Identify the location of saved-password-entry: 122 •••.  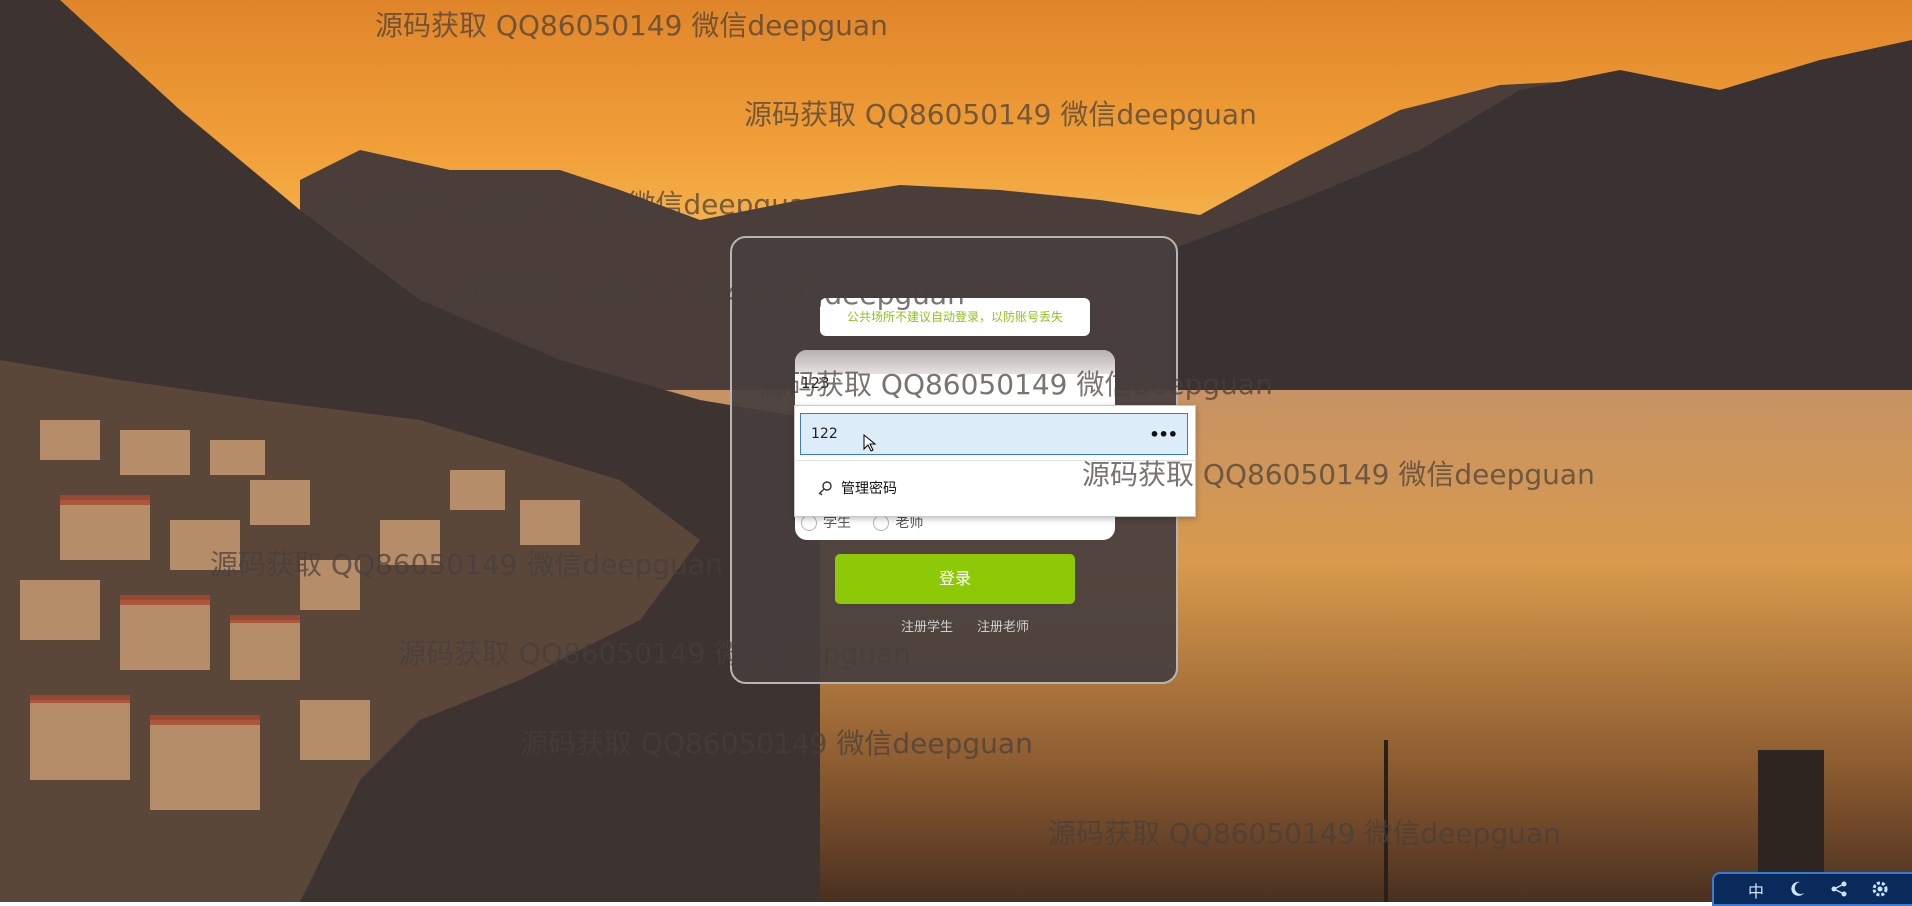
(994, 434).